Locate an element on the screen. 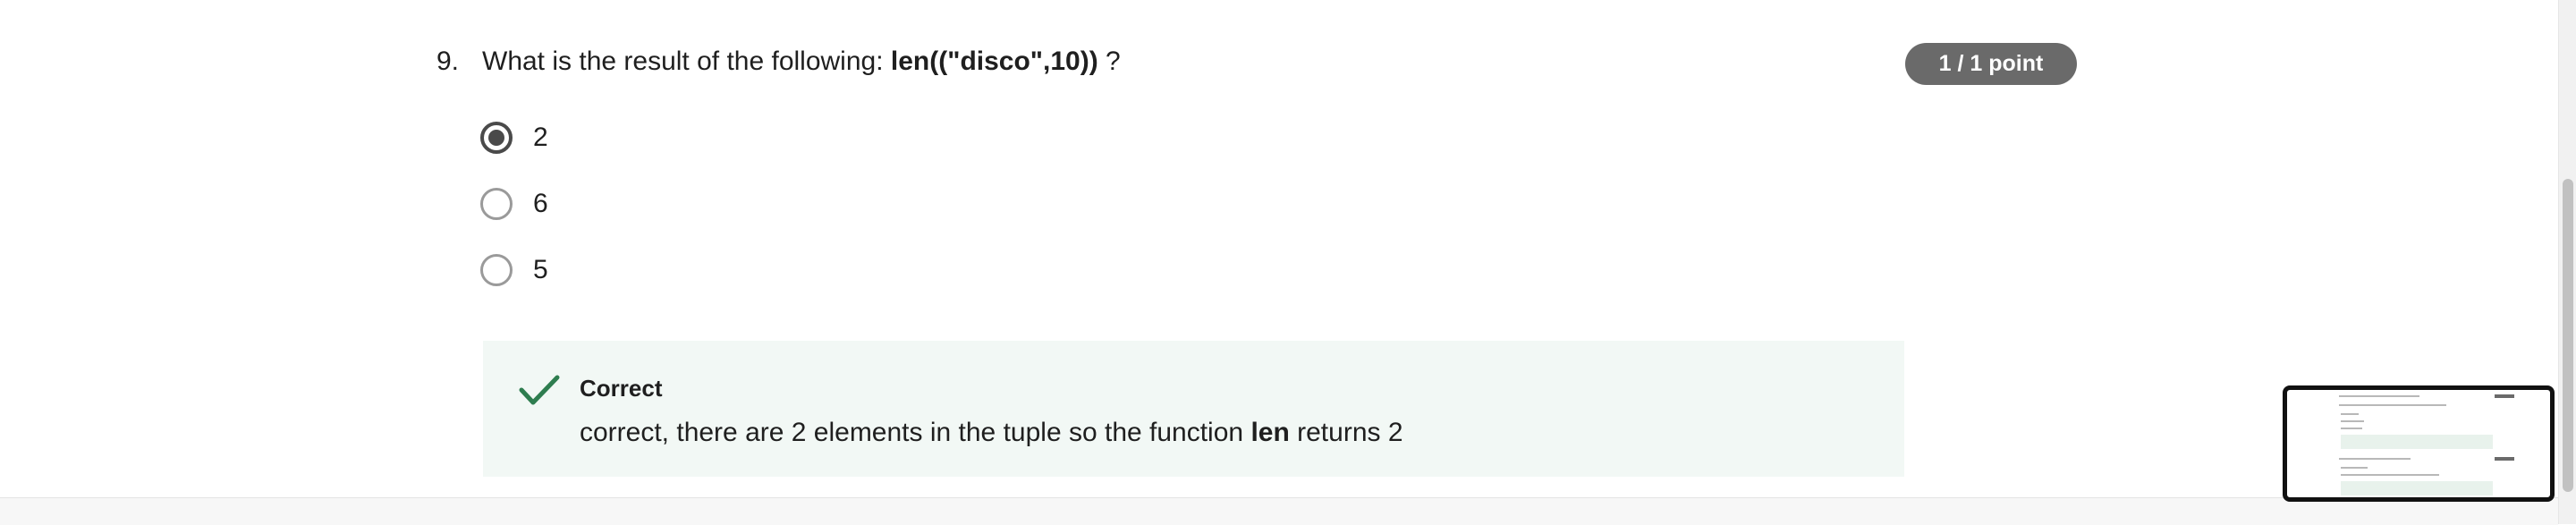  question-number: 9. is located at coordinates (448, 61).